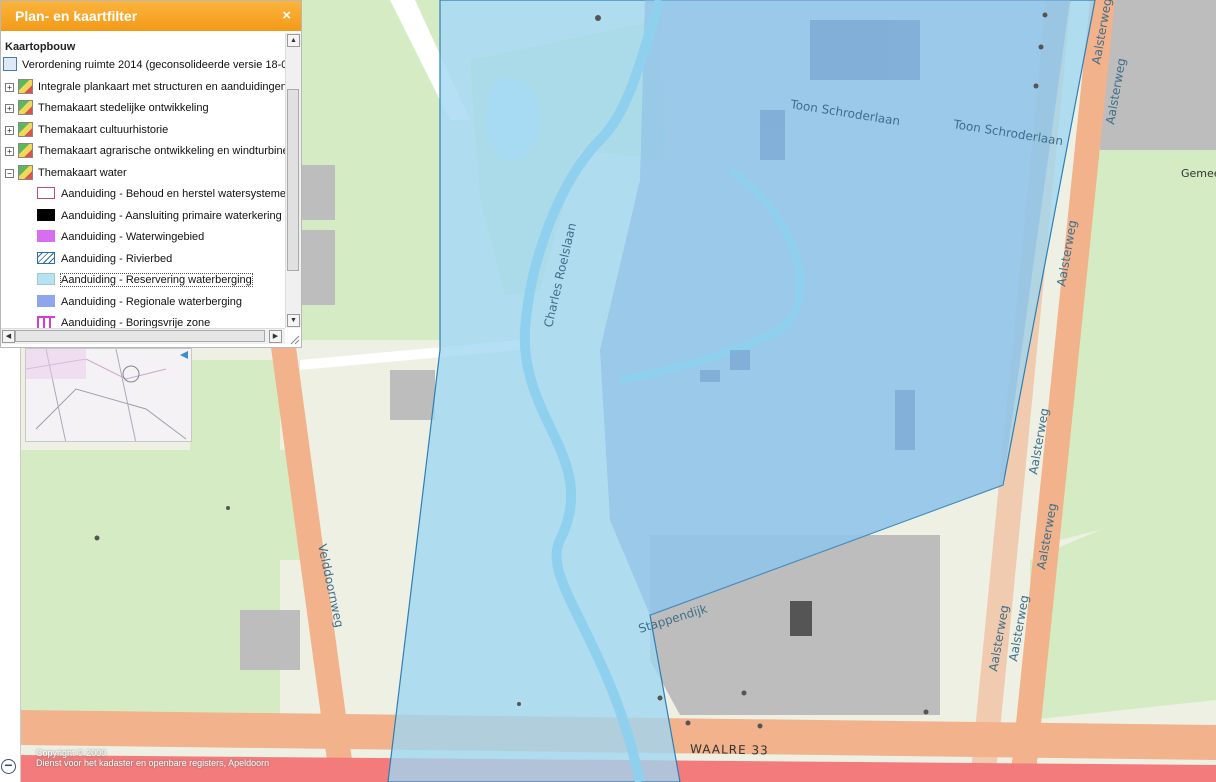 Image resolution: width=1216 pixels, height=782 pixels. Describe the element at coordinates (76, 16) in the screenshot. I see `panel-title: Plan- en kaartfilter` at that location.